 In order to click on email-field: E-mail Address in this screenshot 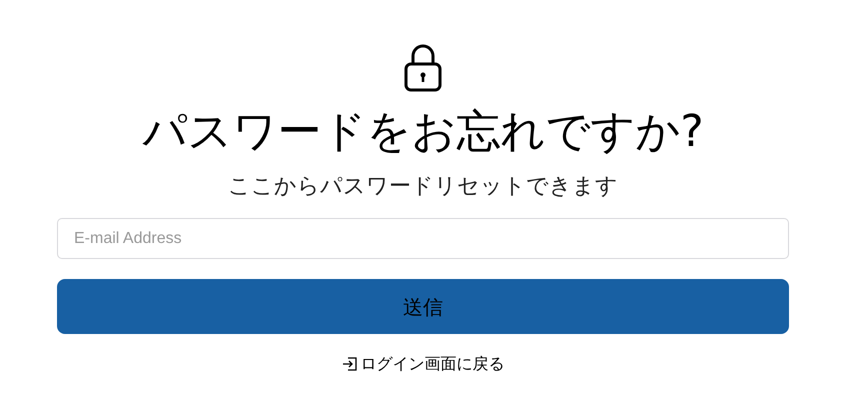, I will do `click(423, 238)`.